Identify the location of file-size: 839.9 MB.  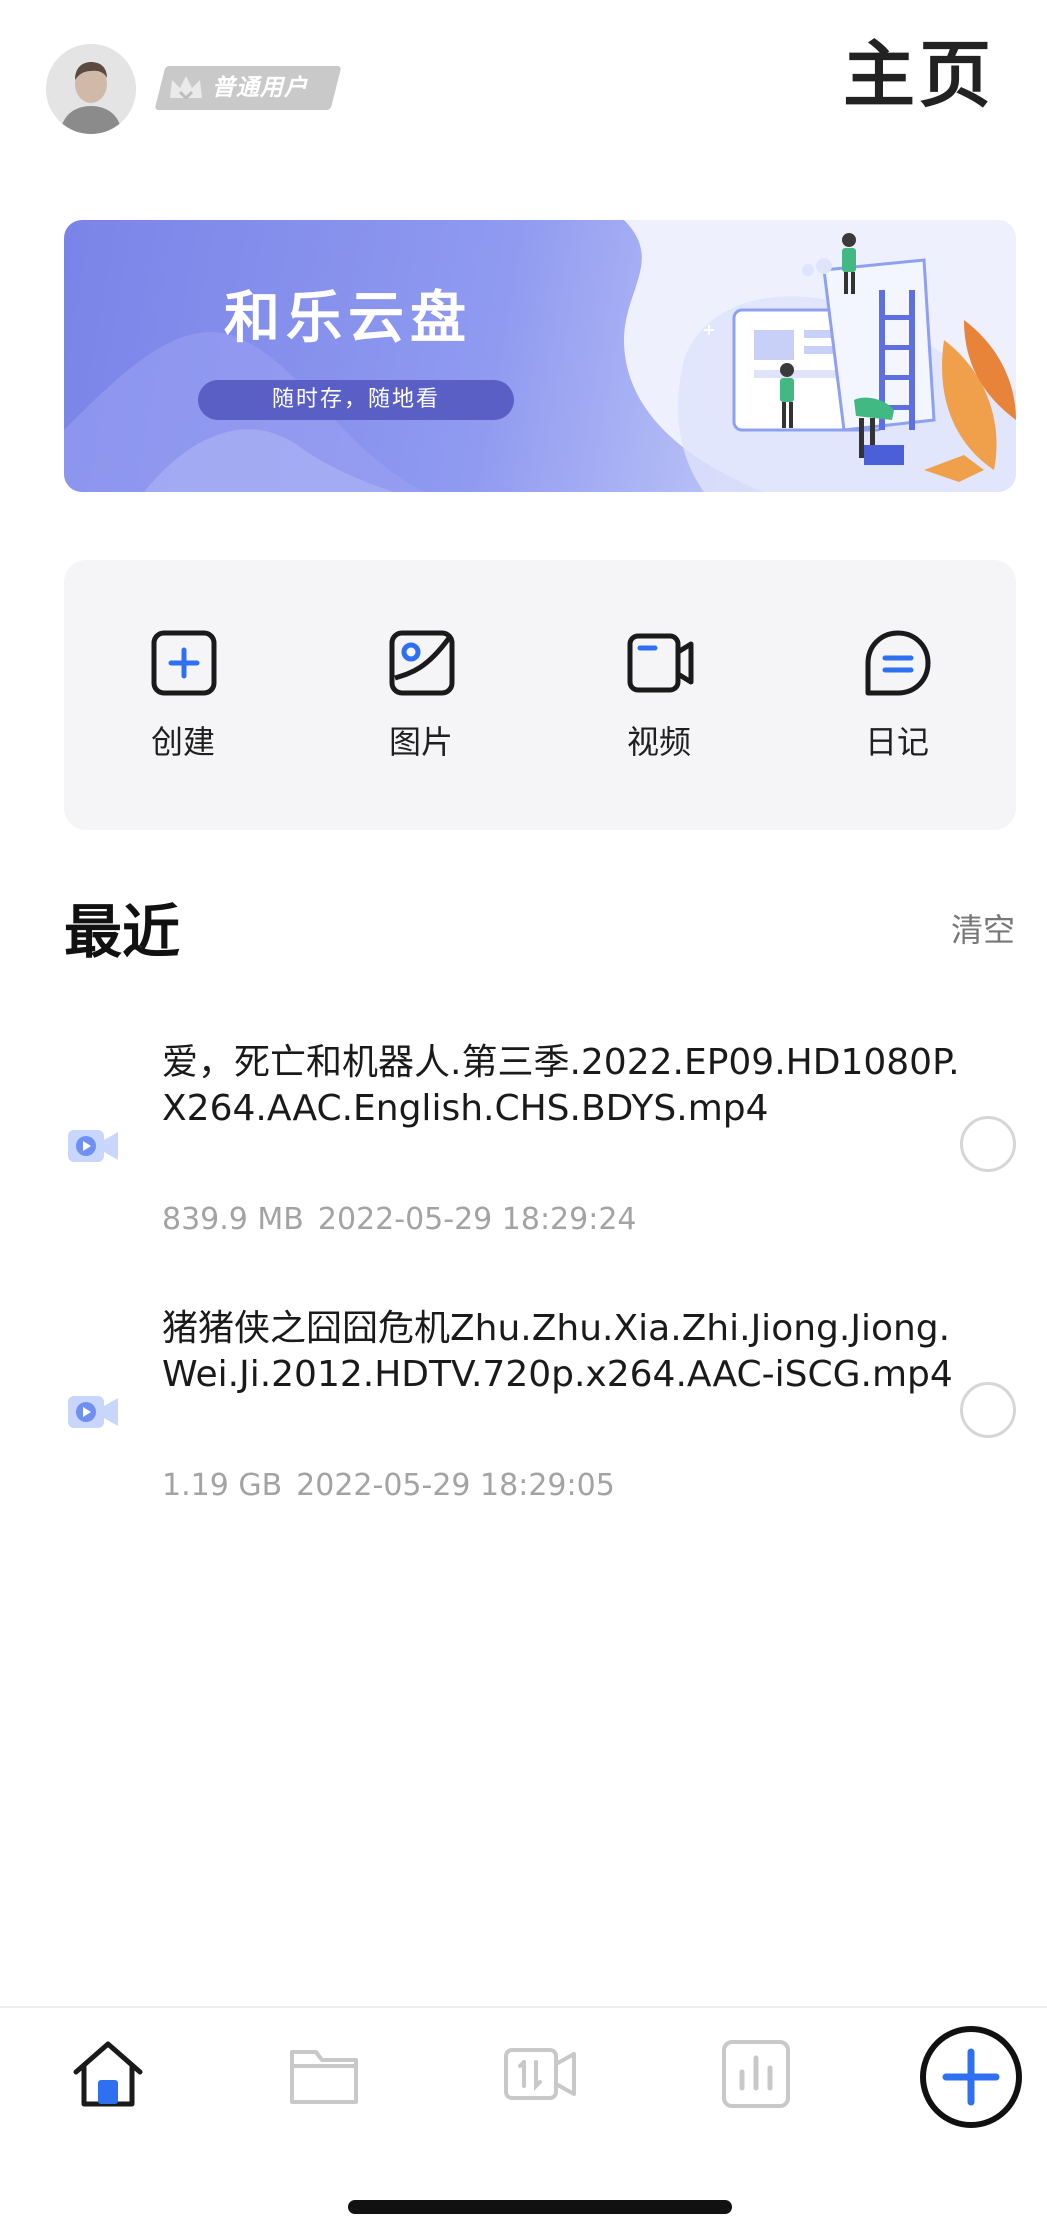
(233, 1219).